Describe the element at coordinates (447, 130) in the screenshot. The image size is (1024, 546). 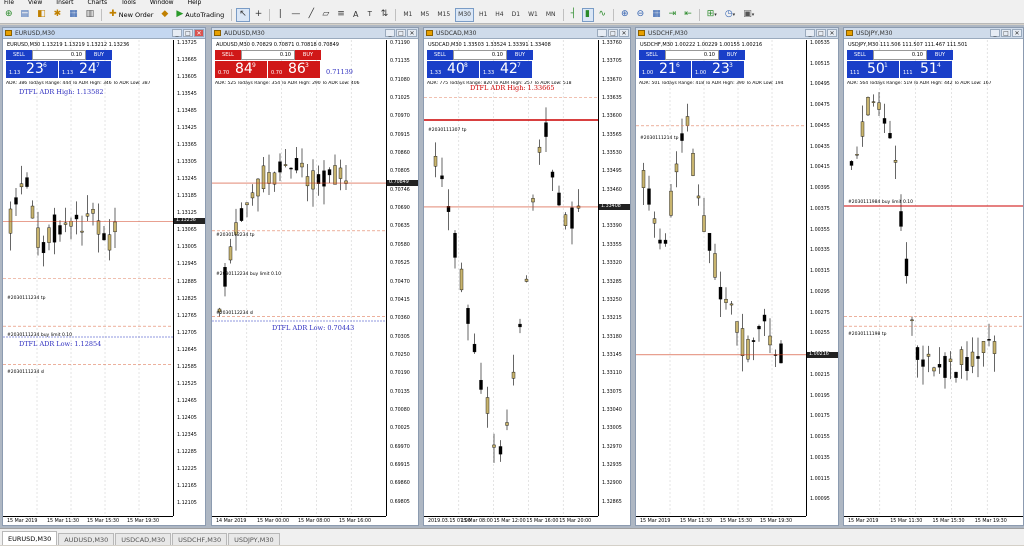
I see `order-label: #2030111307 tp` at that location.